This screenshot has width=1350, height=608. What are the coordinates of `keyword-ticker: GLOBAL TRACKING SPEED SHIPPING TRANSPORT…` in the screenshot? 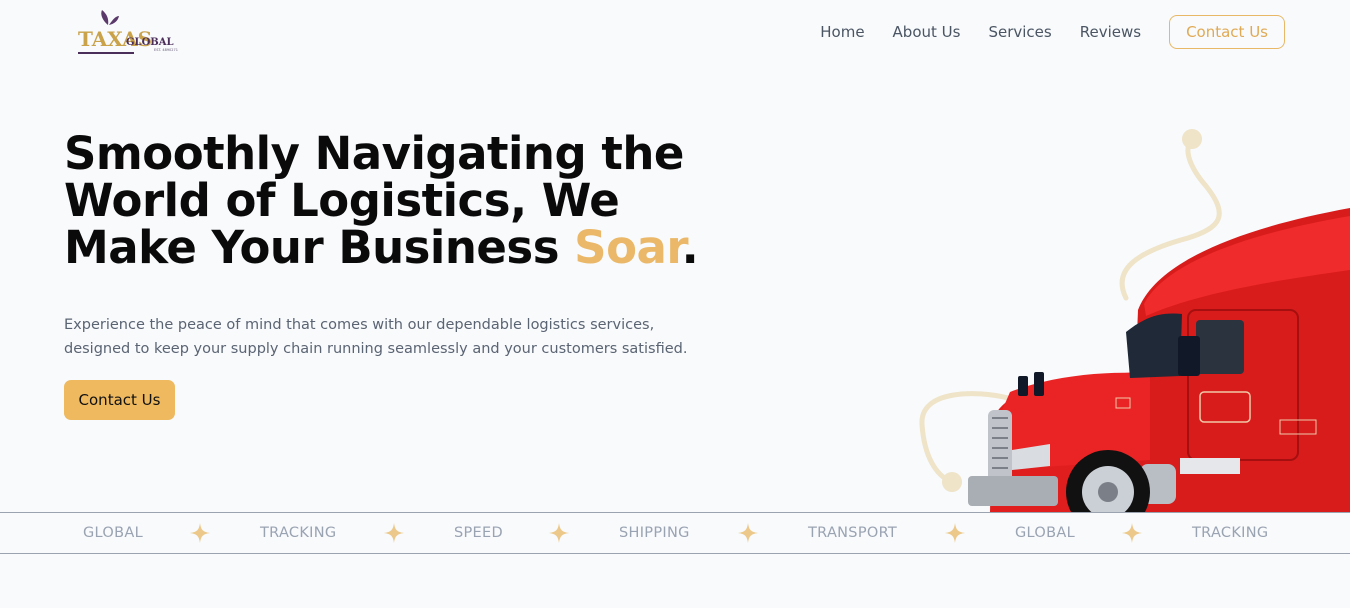 It's located at (675, 533).